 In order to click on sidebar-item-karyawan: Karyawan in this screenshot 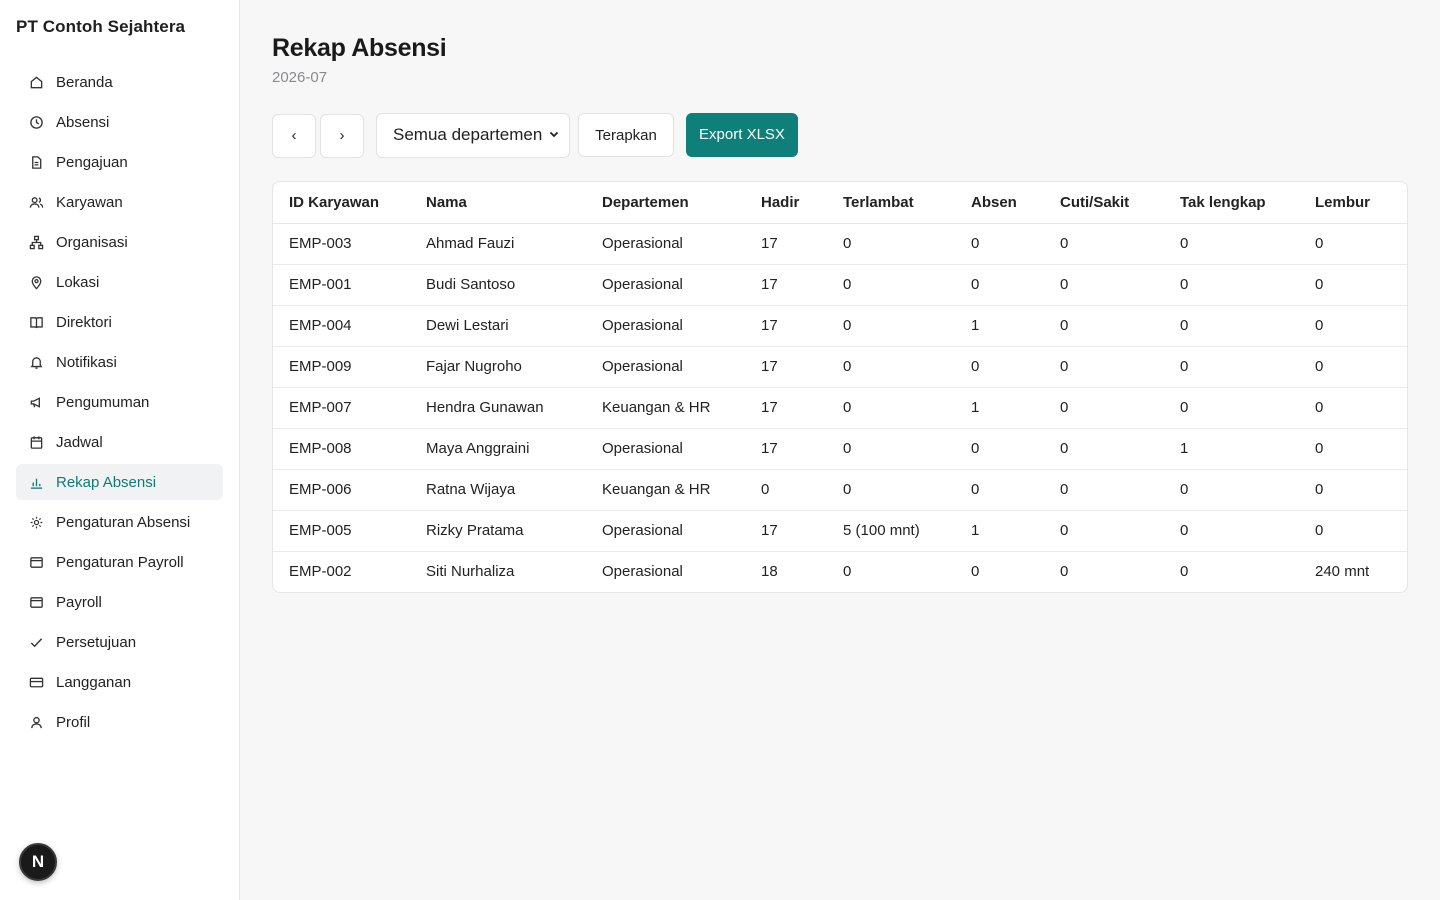, I will do `click(119, 202)`.